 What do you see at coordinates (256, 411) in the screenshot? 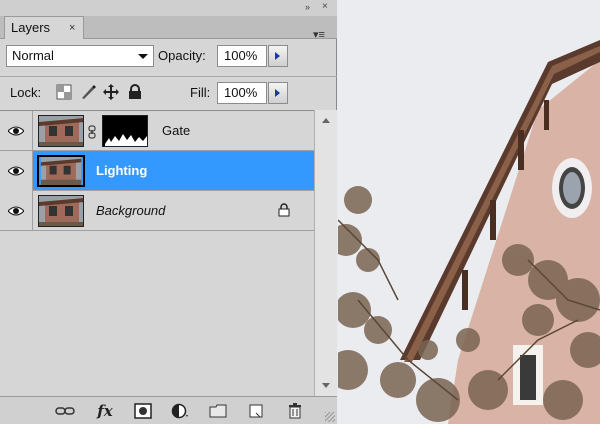
I see `new-layer-icon` at bounding box center [256, 411].